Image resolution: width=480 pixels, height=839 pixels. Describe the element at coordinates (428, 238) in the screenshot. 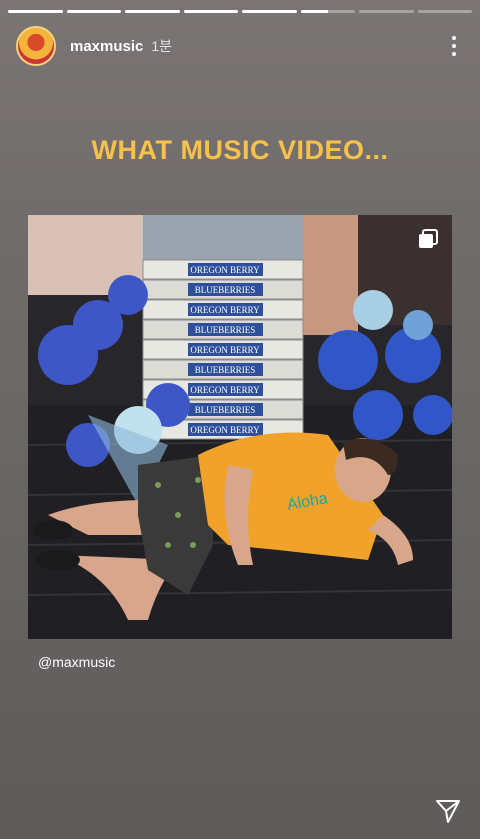

I see `multiple-photos-icon` at that location.